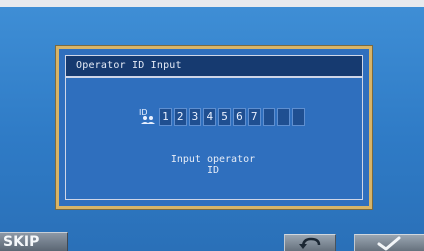 This screenshot has width=424, height=251. I want to click on return-arrow-icon, so click(310, 243).